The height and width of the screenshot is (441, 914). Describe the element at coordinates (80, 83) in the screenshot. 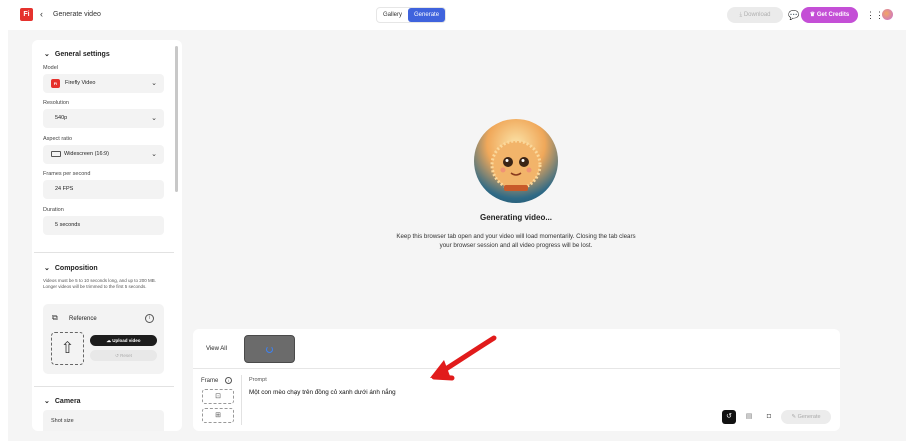

I see `model-value: Firefly Video` at that location.